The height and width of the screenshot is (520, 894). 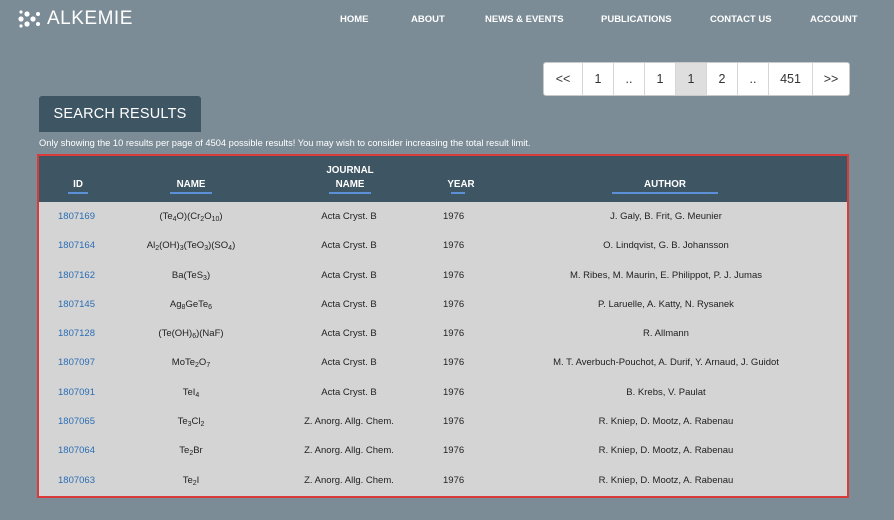 I want to click on pagination: << 1 .. 1 1 2 .. 451 >>, so click(x=696, y=79).